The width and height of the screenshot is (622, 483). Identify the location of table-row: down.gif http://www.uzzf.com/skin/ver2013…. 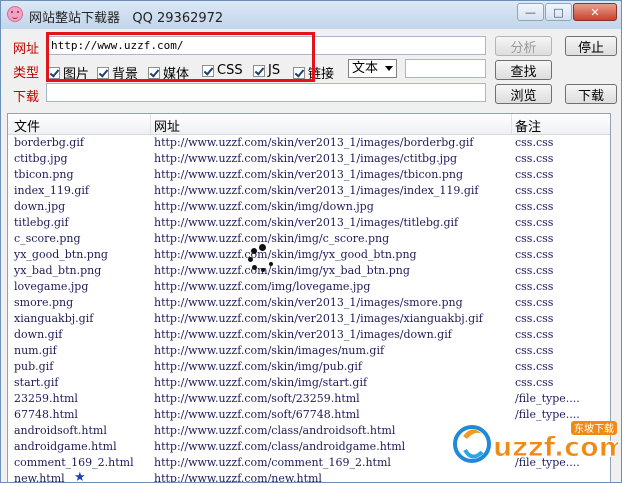
(309, 335).